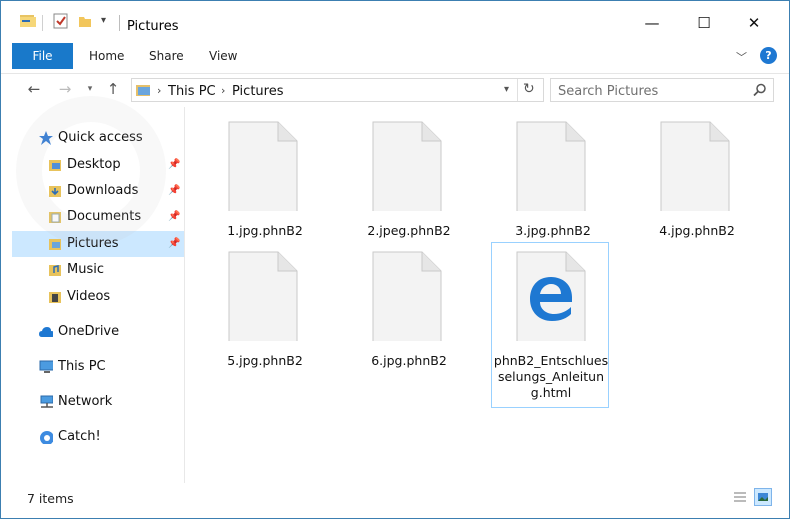  I want to click on large-icons-view-icon, so click(763, 497).